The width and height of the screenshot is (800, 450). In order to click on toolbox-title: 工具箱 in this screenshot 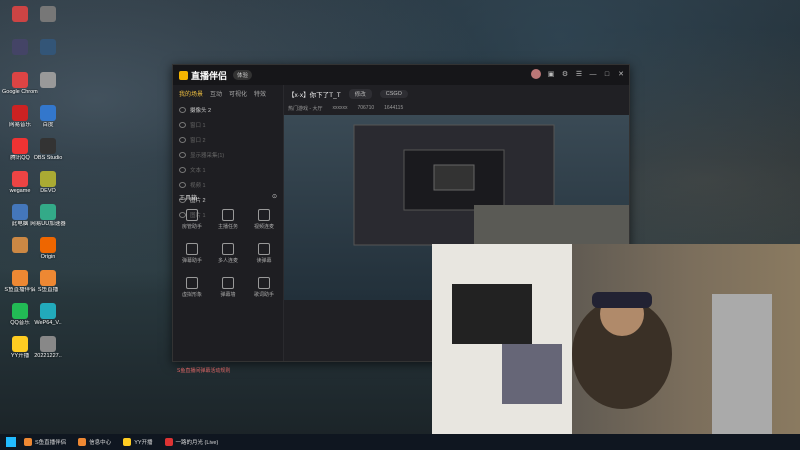, I will do `click(188, 199)`.